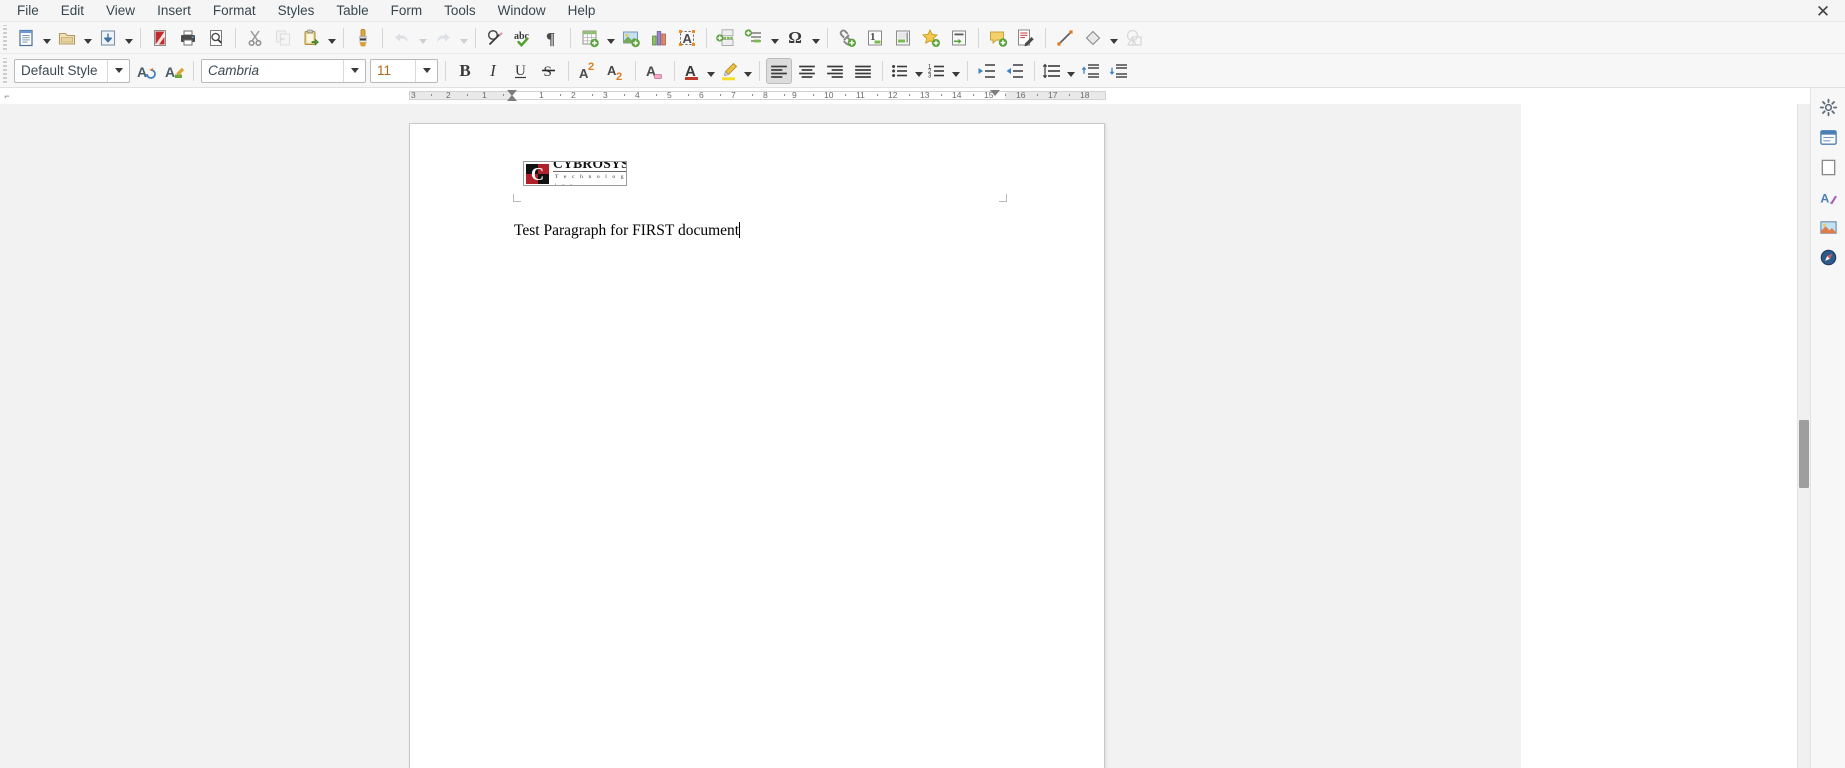 This screenshot has width=1845, height=768. Describe the element at coordinates (283, 38) in the screenshot. I see `copy-icon` at that location.